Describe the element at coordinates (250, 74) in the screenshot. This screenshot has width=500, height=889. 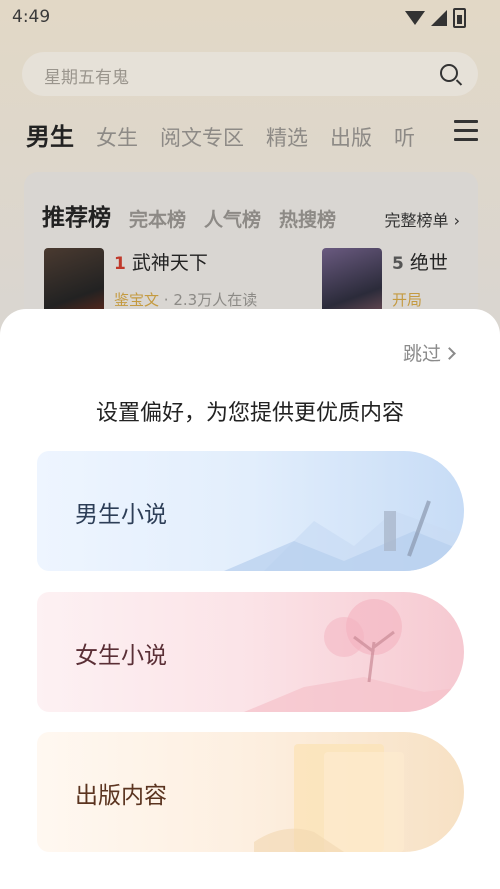
I see `search-bar: 星期五有鬼` at that location.